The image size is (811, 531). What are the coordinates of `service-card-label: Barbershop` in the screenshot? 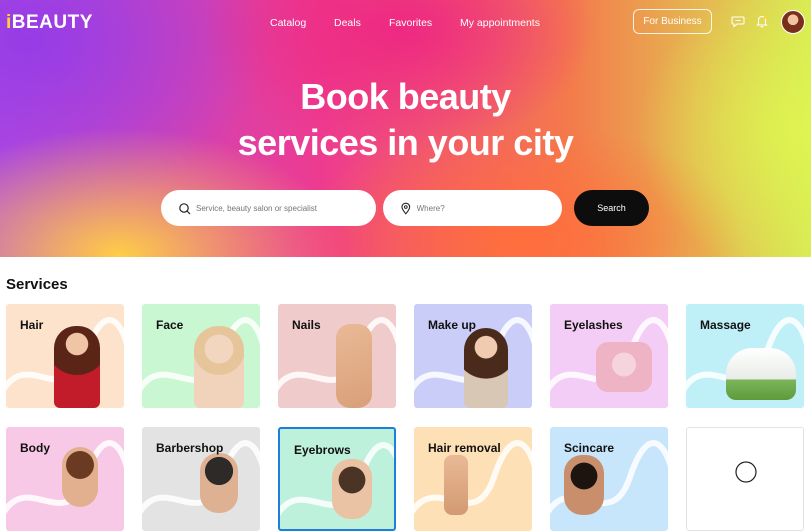 It's located at (190, 448).